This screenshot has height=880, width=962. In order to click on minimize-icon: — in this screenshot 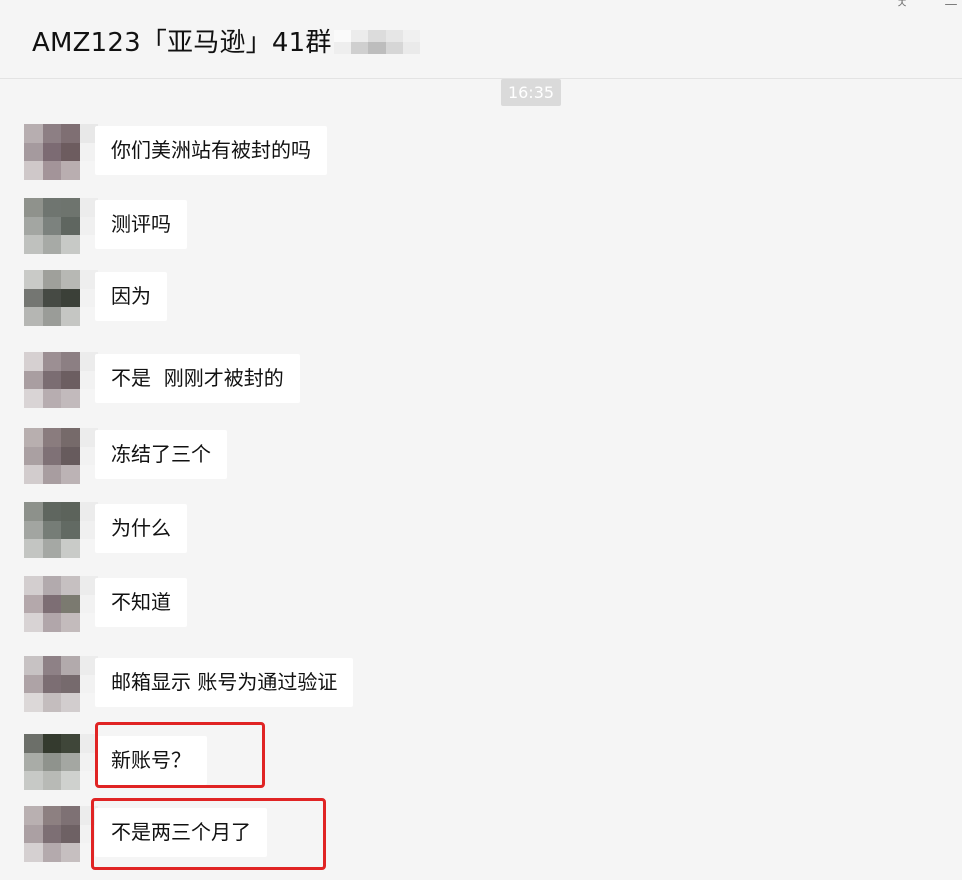, I will do `click(951, 7)`.